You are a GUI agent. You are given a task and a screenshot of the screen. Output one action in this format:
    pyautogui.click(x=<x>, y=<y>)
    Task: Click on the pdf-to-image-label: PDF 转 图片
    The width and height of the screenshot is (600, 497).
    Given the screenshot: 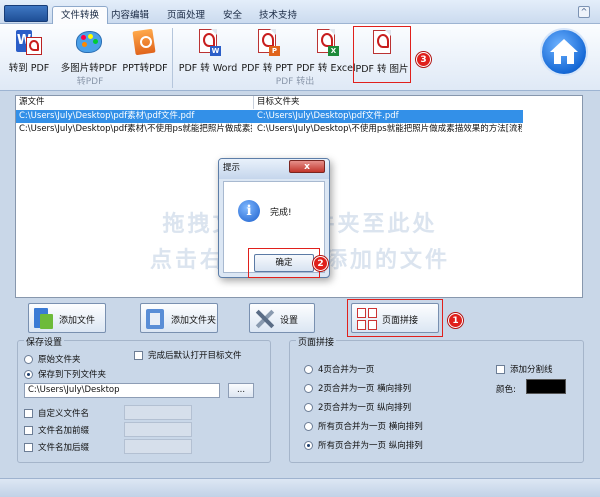 What is the action you would take?
    pyautogui.click(x=382, y=69)
    